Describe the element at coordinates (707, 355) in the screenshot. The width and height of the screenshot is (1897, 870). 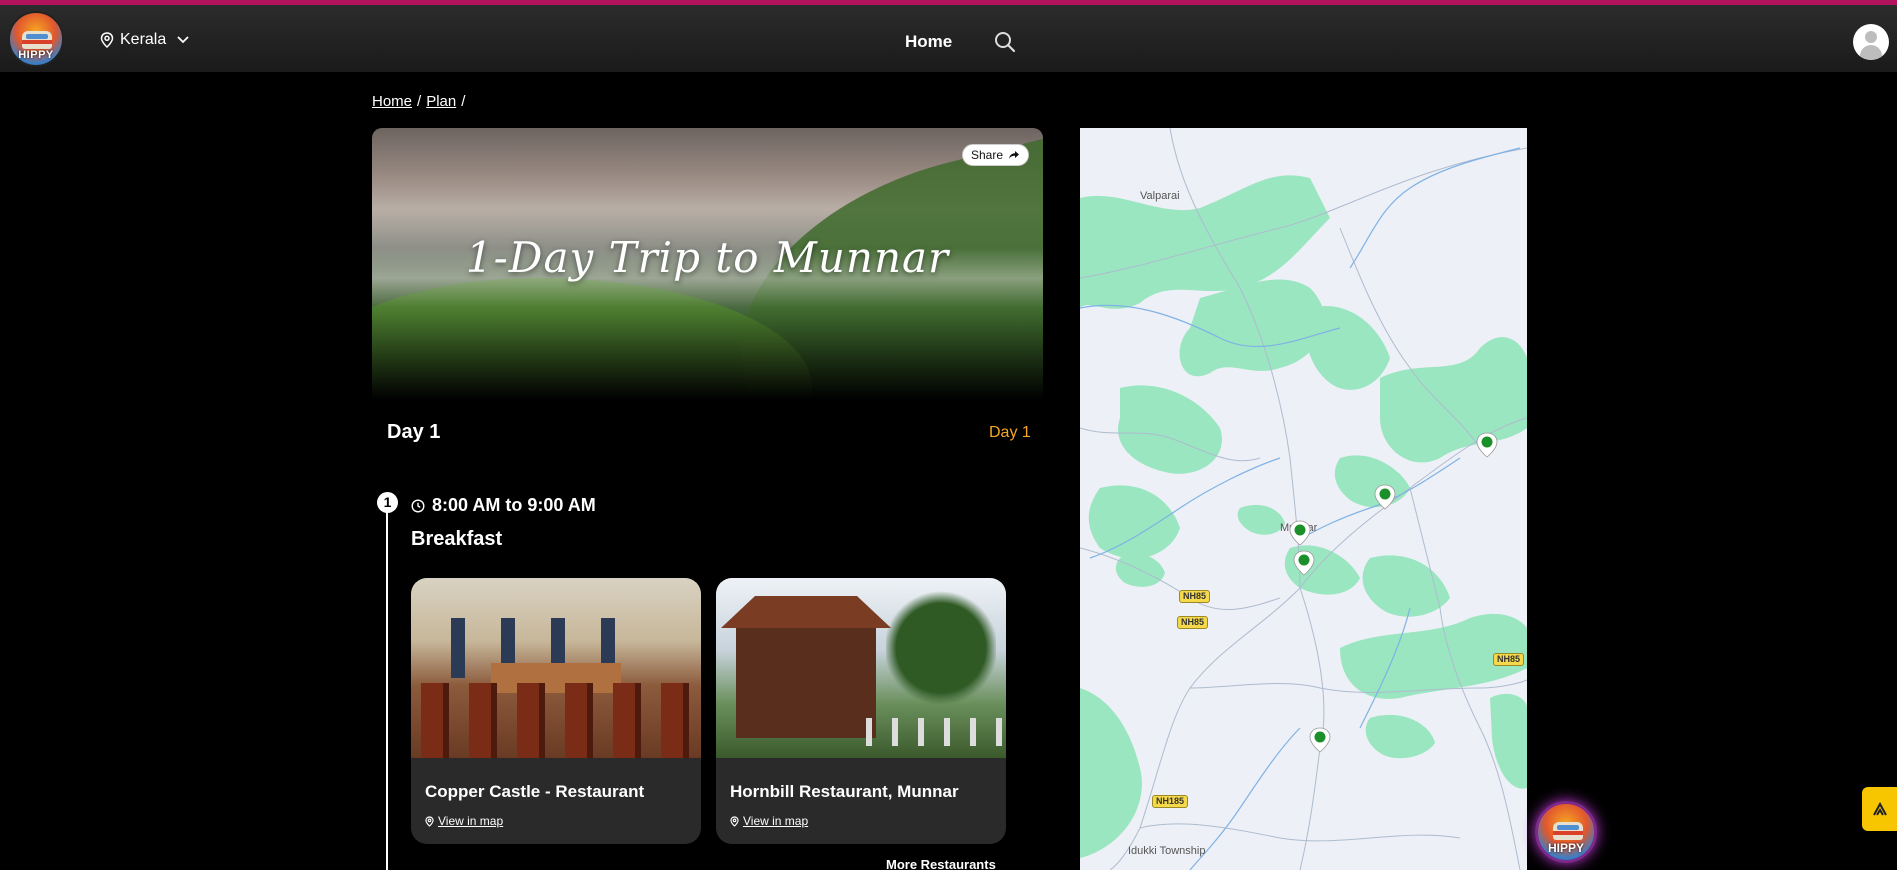
I see `hero-fade` at that location.